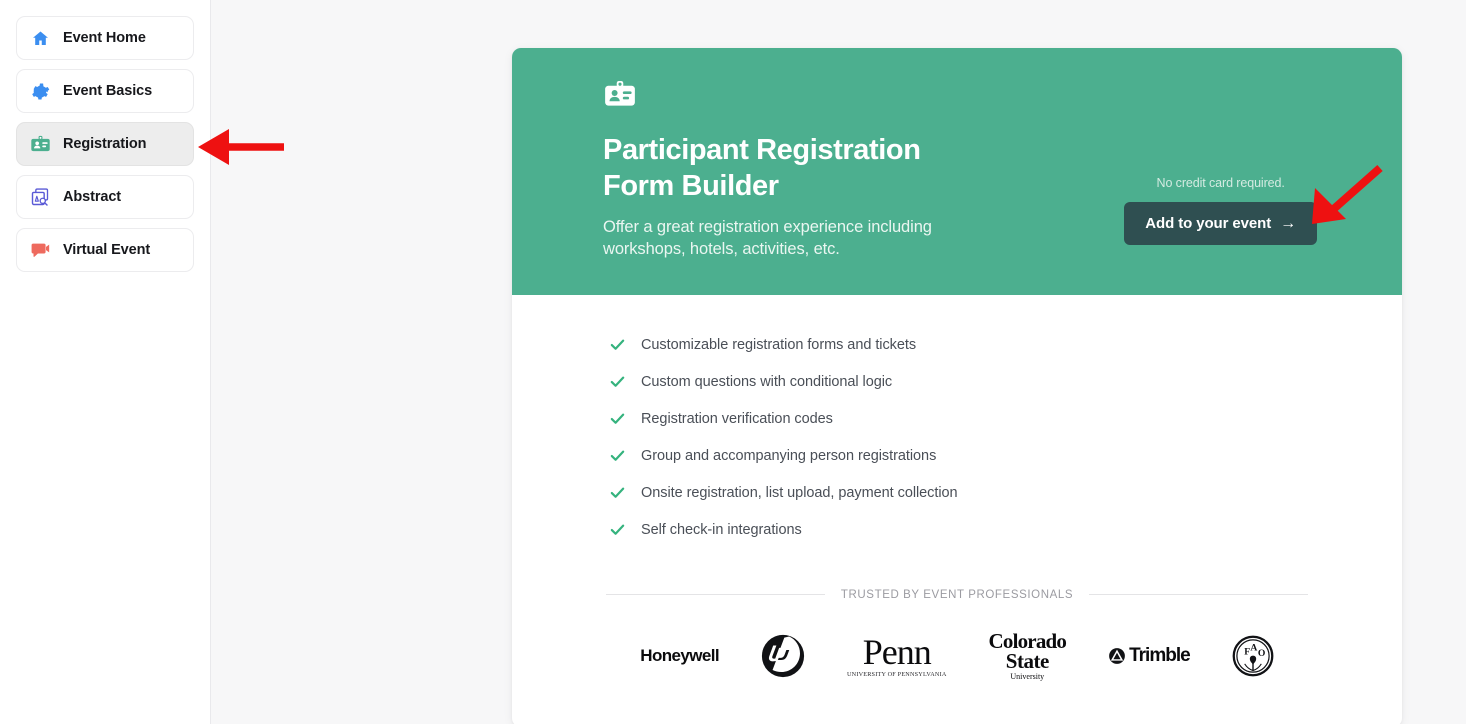  Describe the element at coordinates (40, 197) in the screenshot. I see `document-search-icon` at that location.